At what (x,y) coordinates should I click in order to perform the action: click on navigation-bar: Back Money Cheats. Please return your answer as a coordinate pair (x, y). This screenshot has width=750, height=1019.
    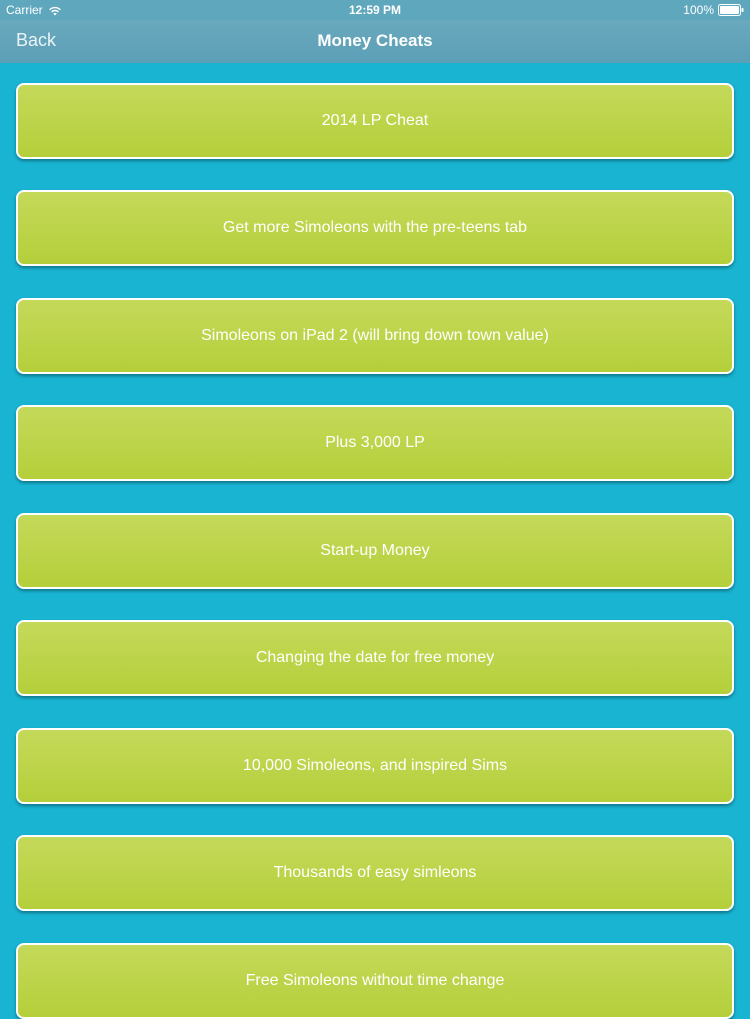
    Looking at the image, I should click on (375, 41).